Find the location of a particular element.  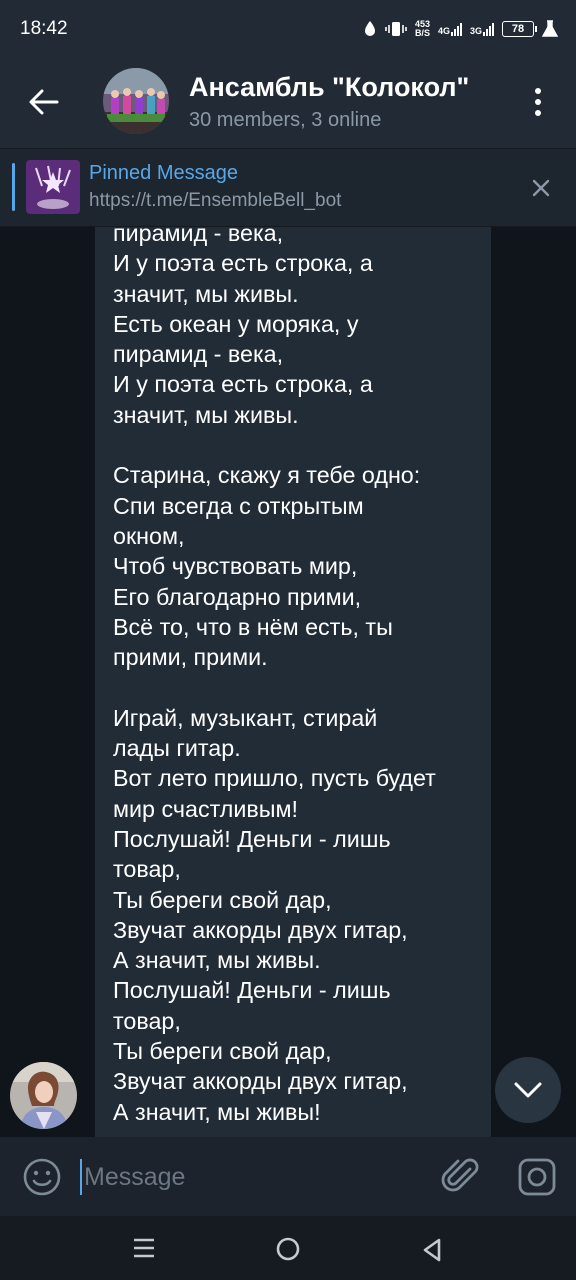

group-photo is located at coordinates (136, 101).